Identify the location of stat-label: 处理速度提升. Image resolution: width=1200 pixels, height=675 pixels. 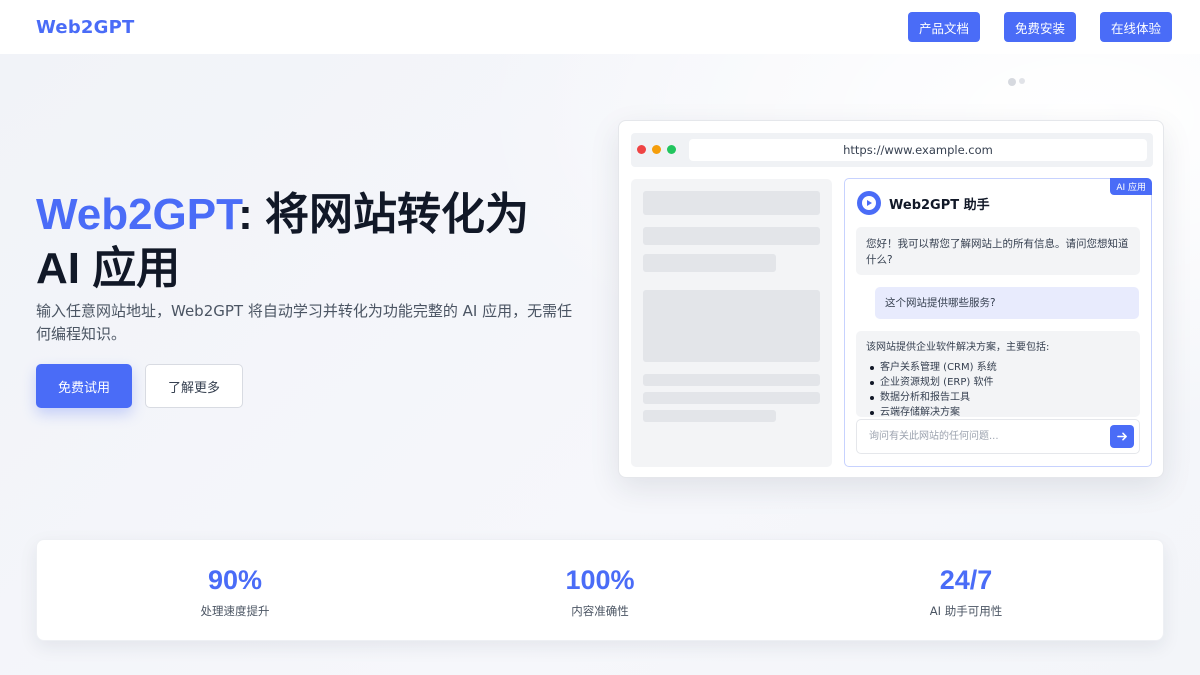
(235, 611).